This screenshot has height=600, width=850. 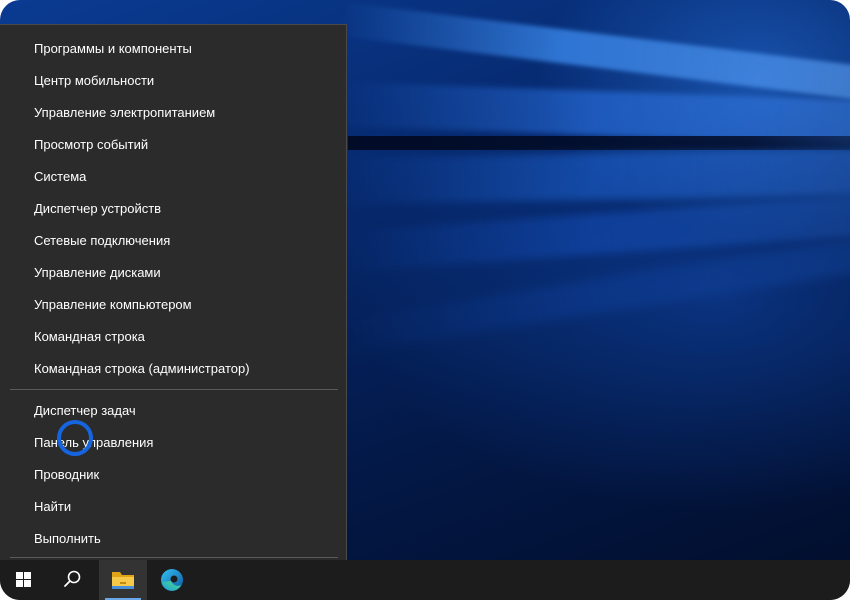 What do you see at coordinates (173, 49) in the screenshot?
I see `menu-item-programs-and-features: Программы и компоненты` at bounding box center [173, 49].